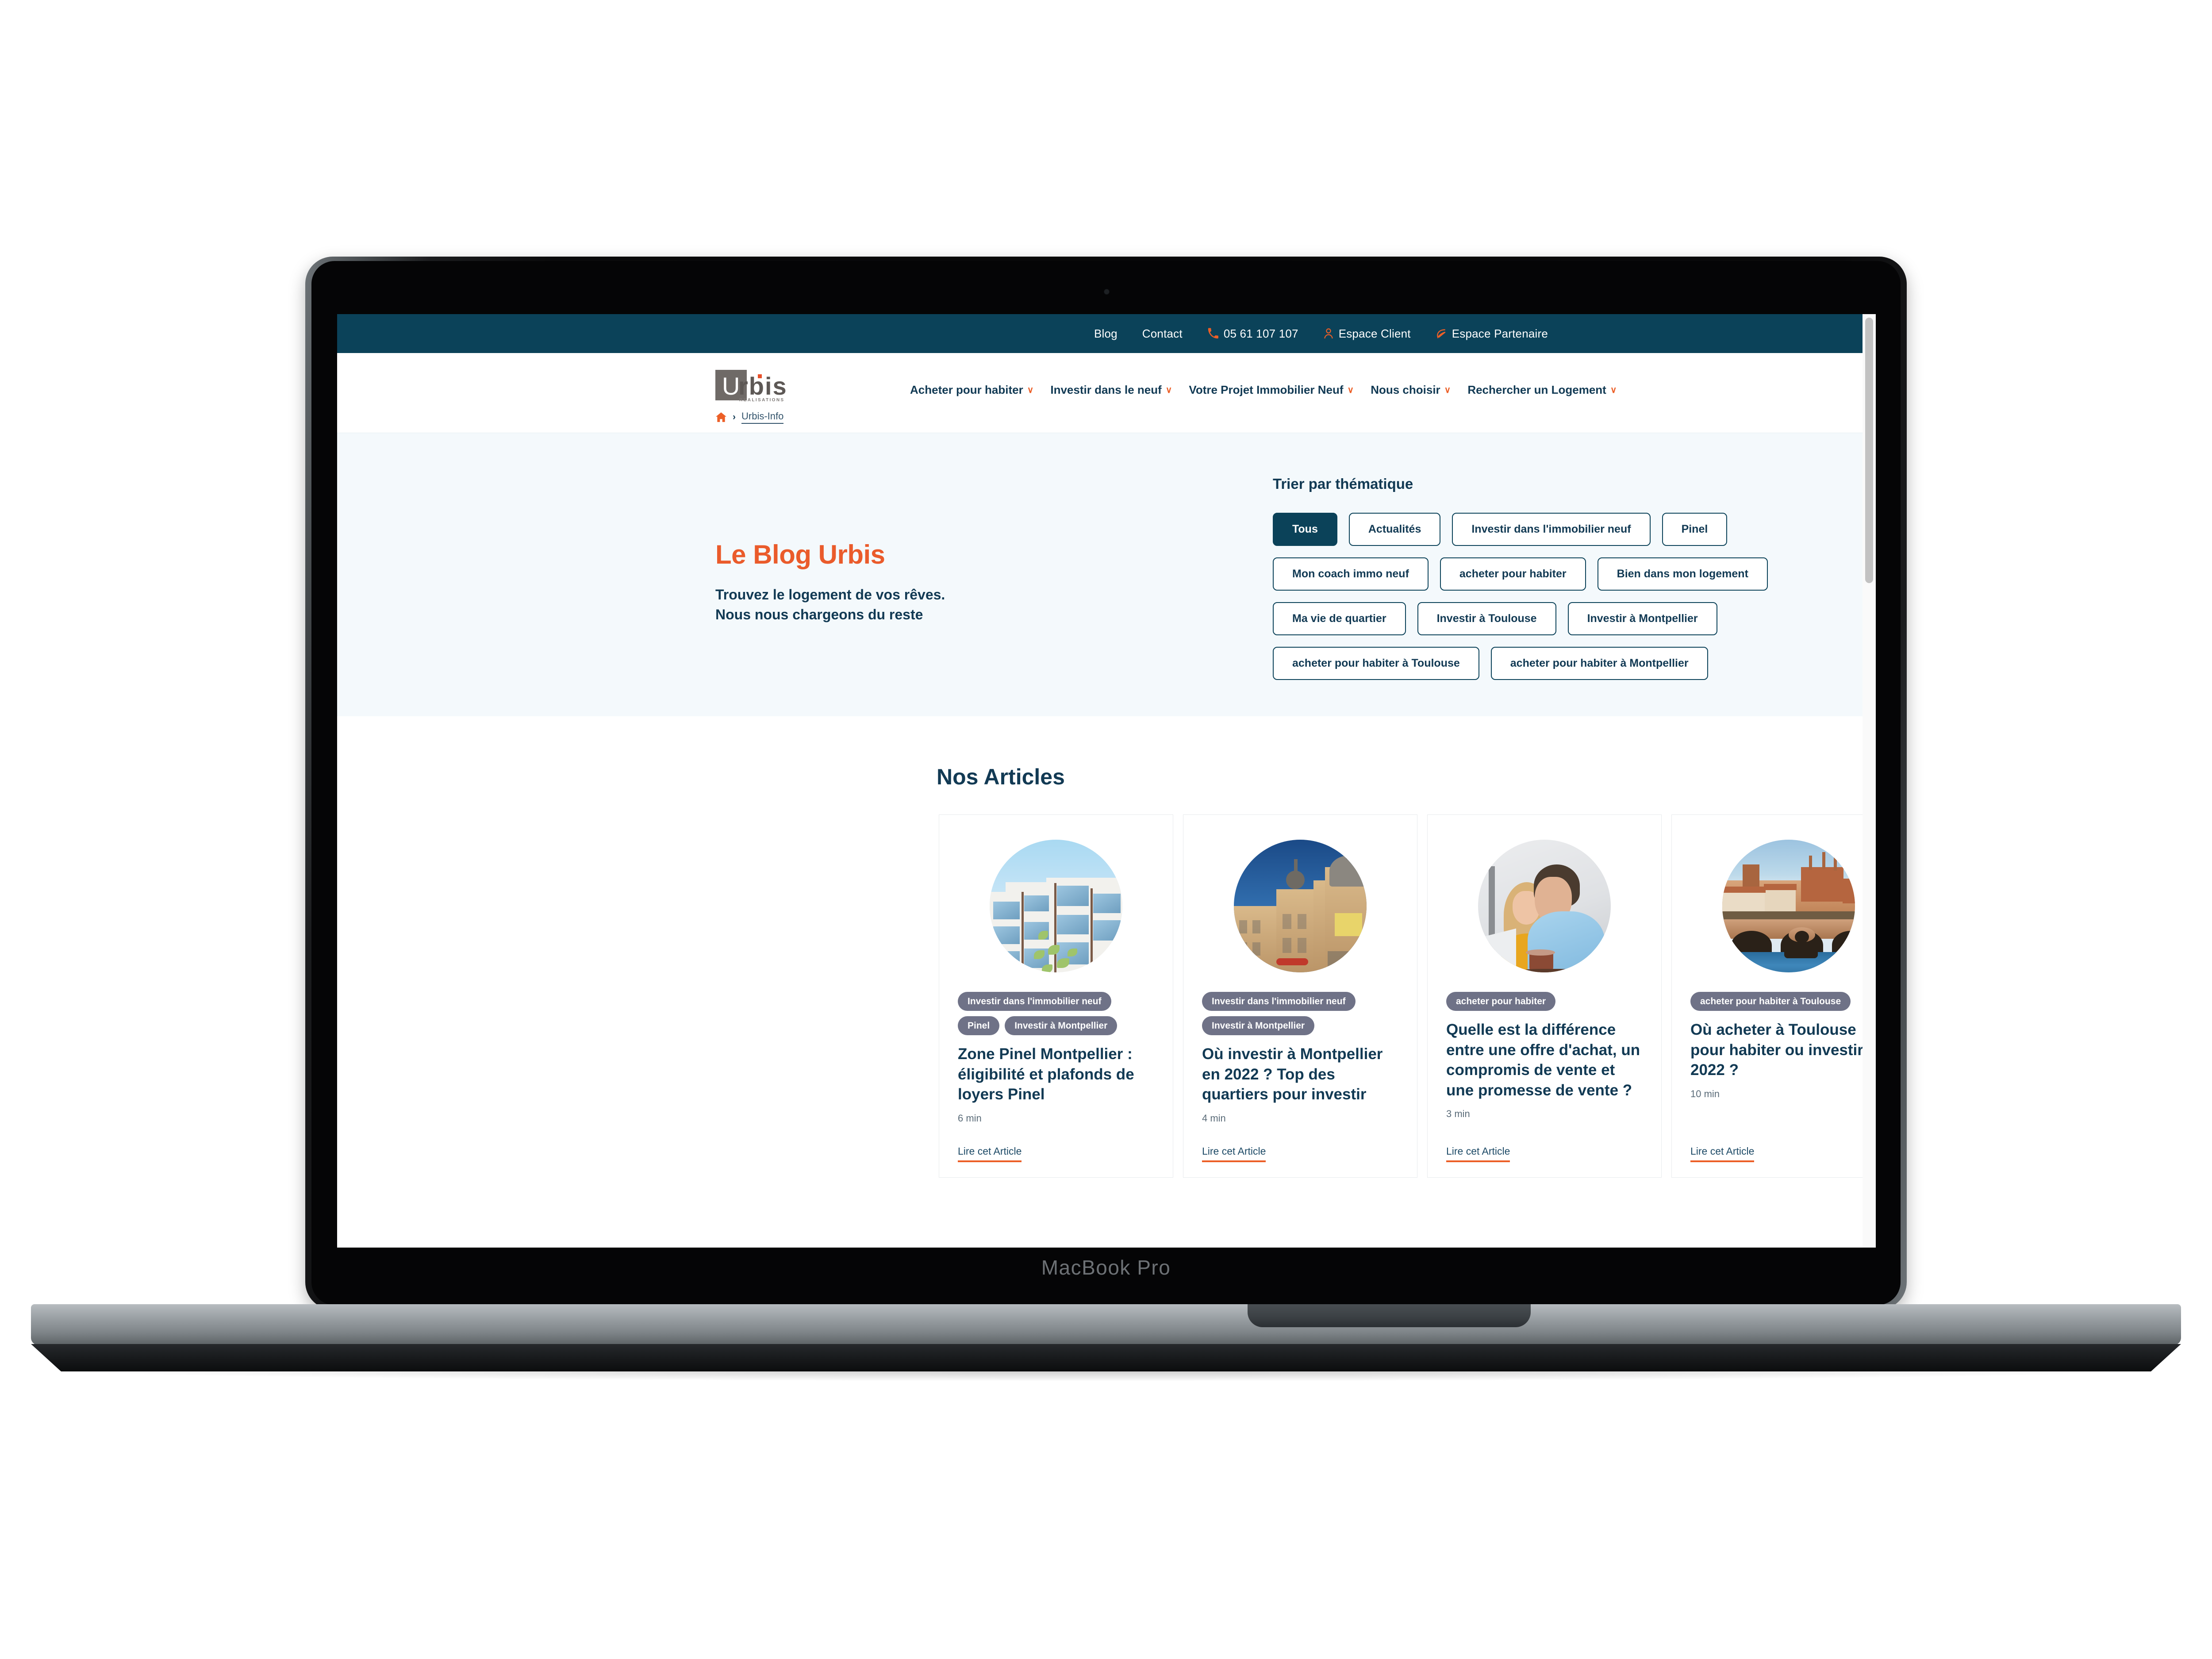 The height and width of the screenshot is (1659, 2212). I want to click on breadcrumb: › Urbis-Info, so click(750, 418).